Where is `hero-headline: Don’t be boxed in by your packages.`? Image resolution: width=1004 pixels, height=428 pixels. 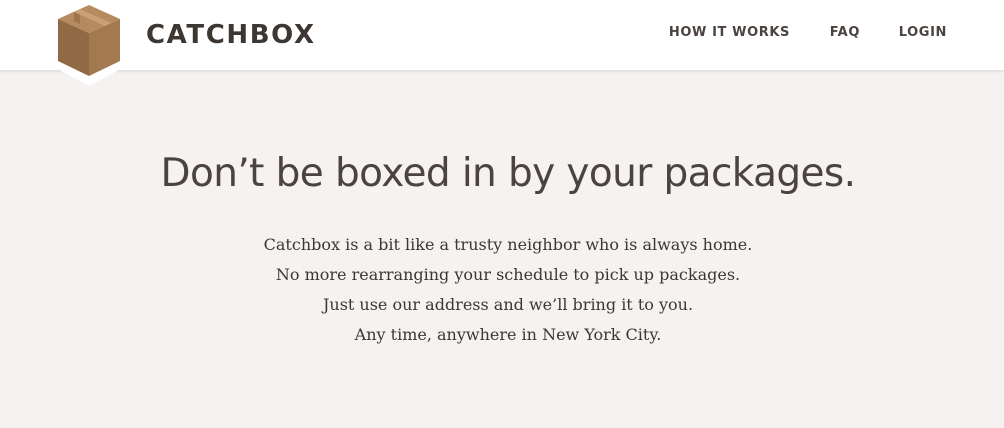 hero-headline: Don’t be boxed in by your packages. is located at coordinates (508, 173).